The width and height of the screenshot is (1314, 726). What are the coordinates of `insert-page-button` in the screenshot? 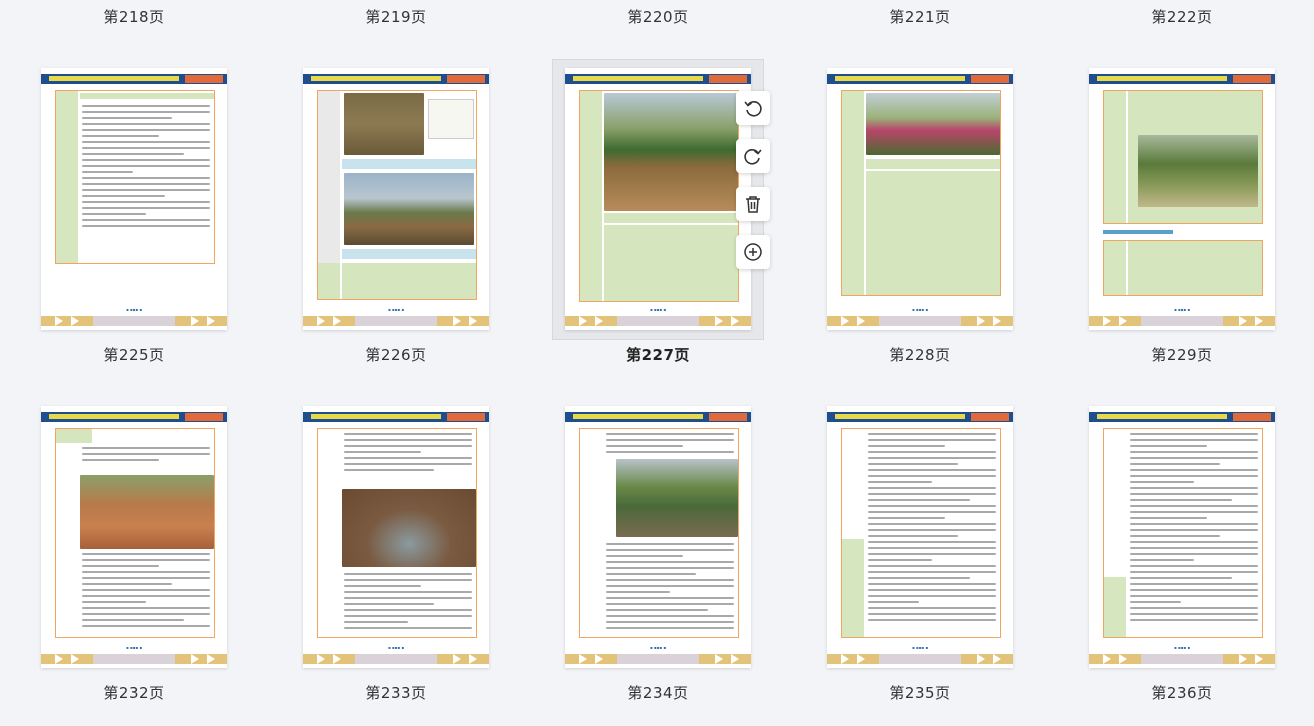 It's located at (753, 252).